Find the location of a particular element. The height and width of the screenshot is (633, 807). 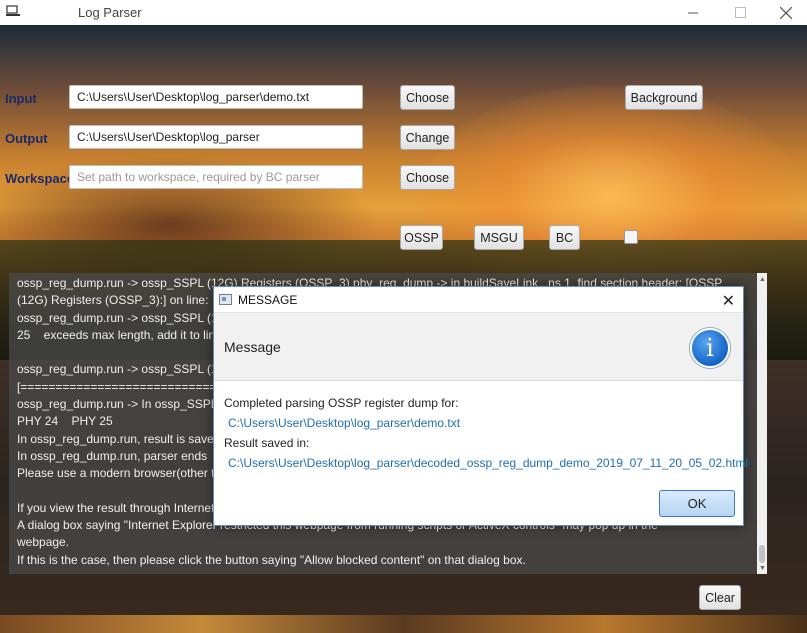

close-icon is located at coordinates (786, 12).